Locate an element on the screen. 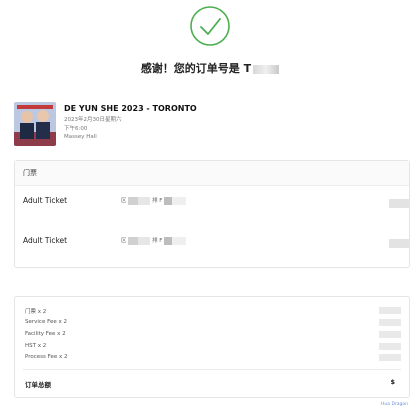 This screenshot has height=420, width=420. summary-line: Process Fee x 2 is located at coordinates (46, 357).